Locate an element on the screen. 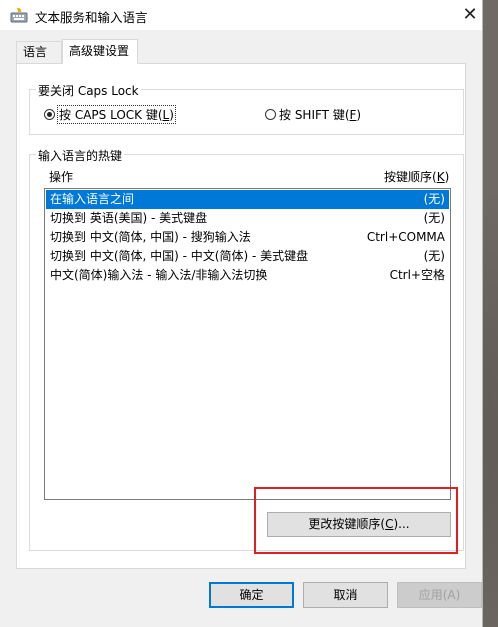  tab-advanced-key-settings: 高级键设置 is located at coordinates (100, 51).